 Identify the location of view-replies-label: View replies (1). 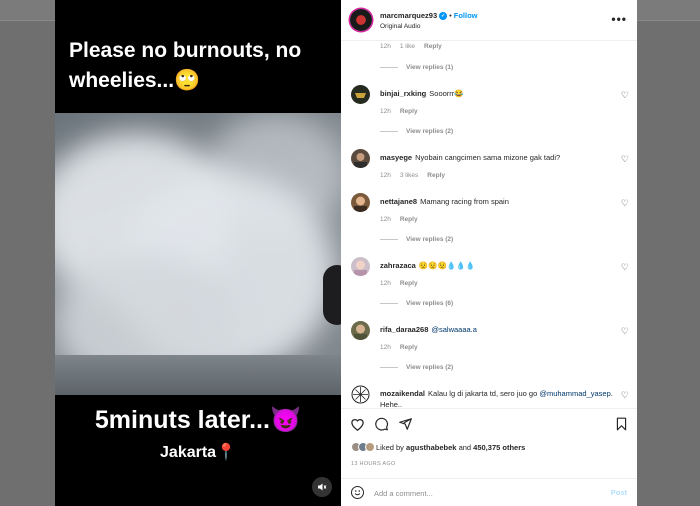
(430, 67).